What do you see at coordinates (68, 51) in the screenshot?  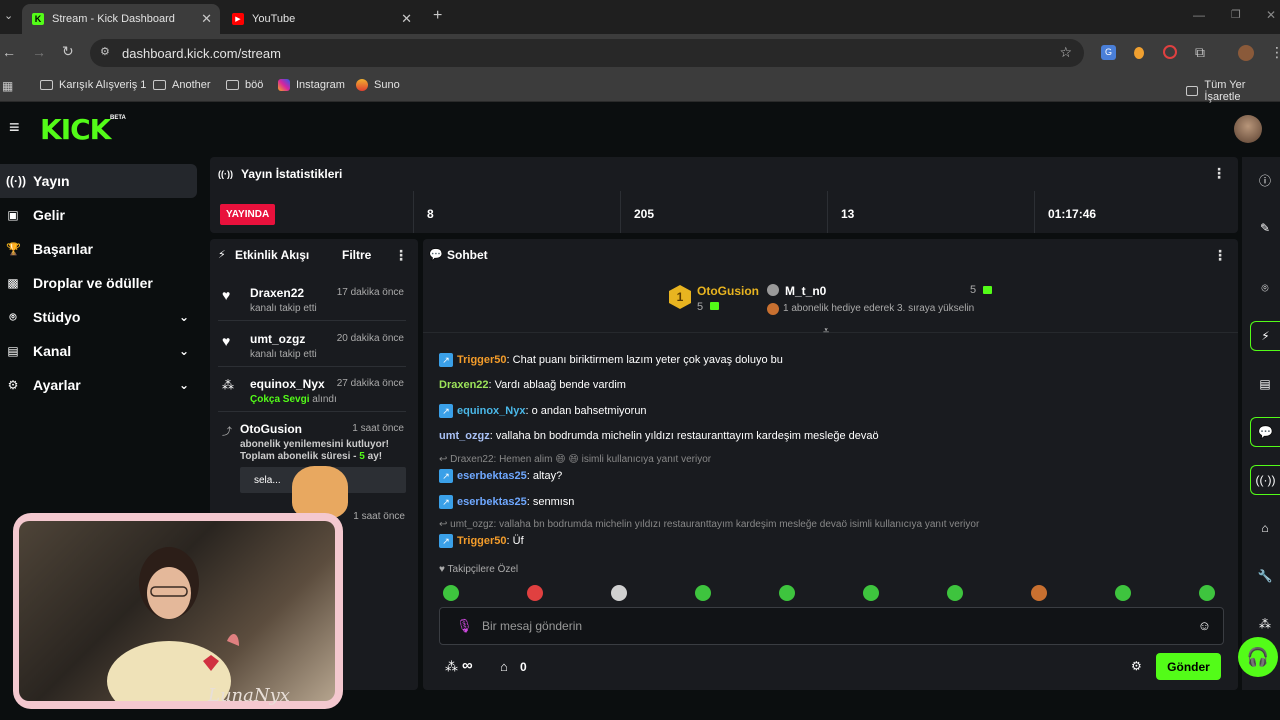 I see `reload-icon: ↻` at bounding box center [68, 51].